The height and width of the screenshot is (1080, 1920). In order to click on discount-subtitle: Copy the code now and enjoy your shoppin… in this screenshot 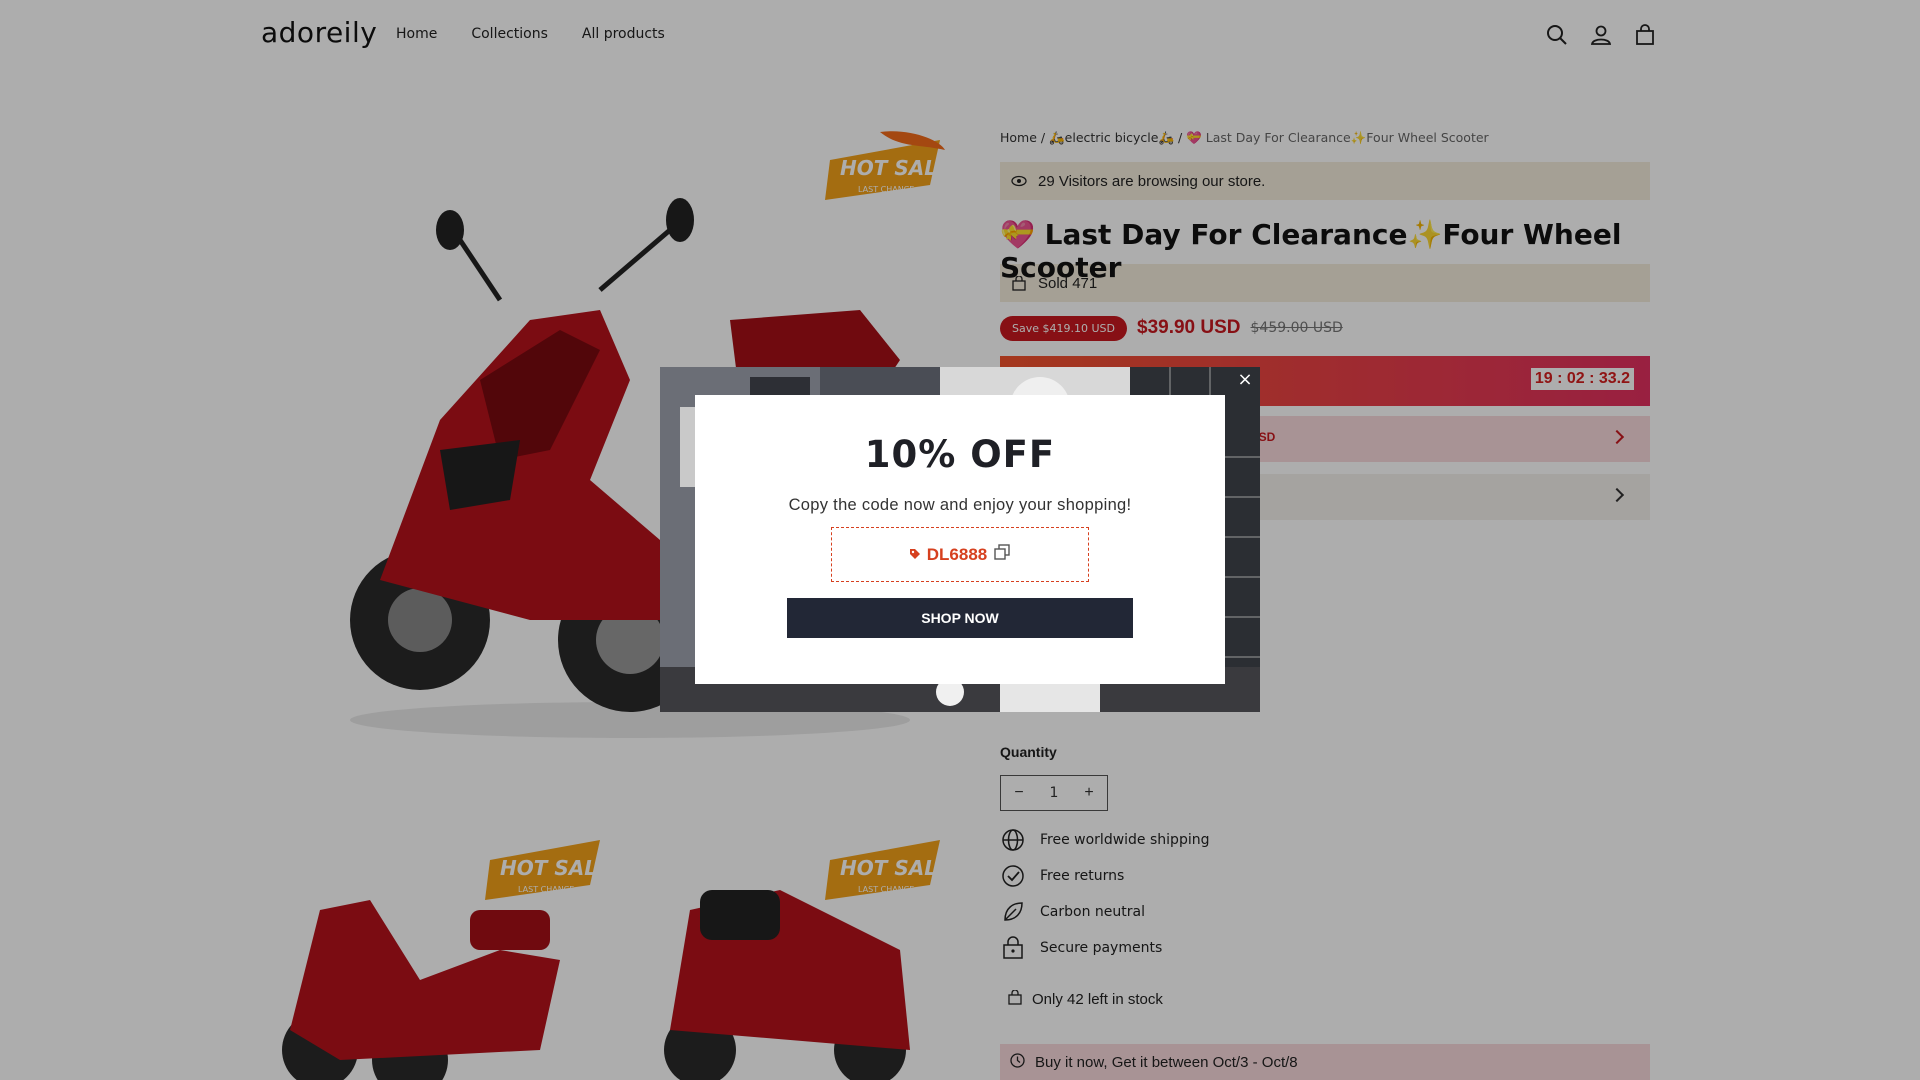, I will do `click(960, 505)`.